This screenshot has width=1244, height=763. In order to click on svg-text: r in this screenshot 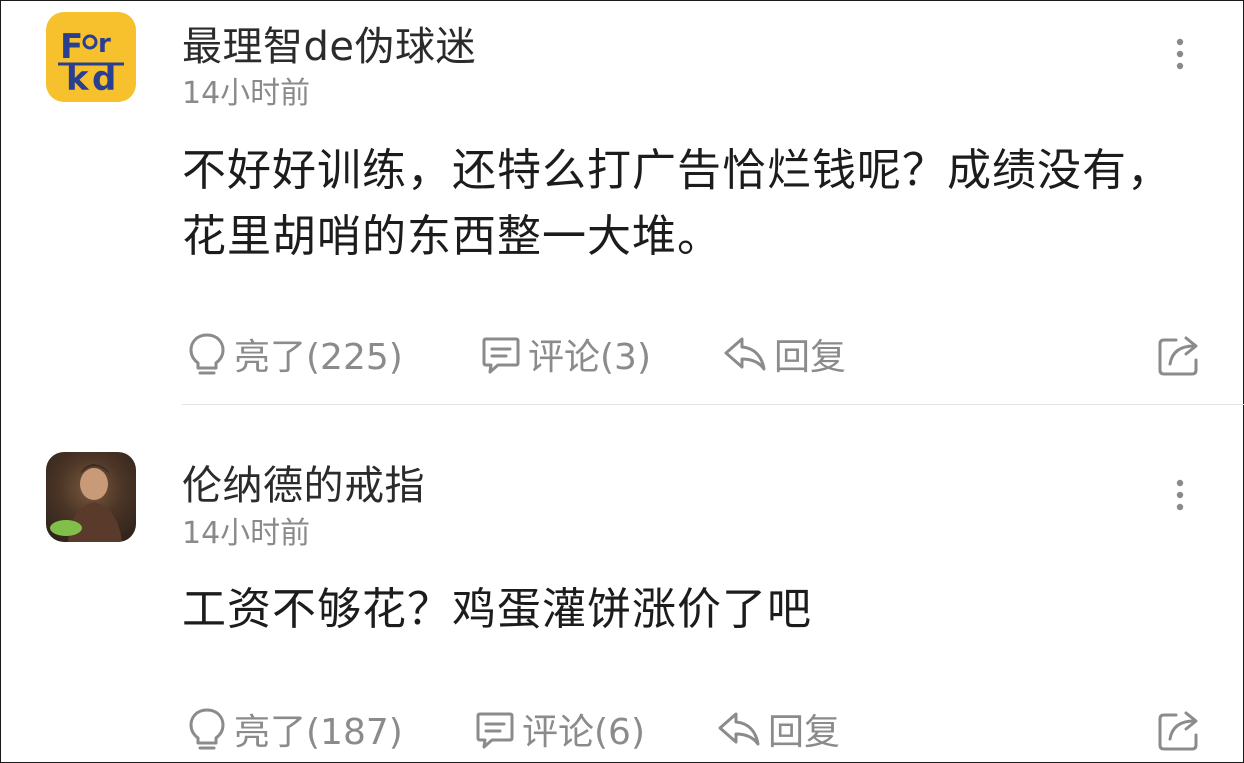, I will do `click(104, 44)`.